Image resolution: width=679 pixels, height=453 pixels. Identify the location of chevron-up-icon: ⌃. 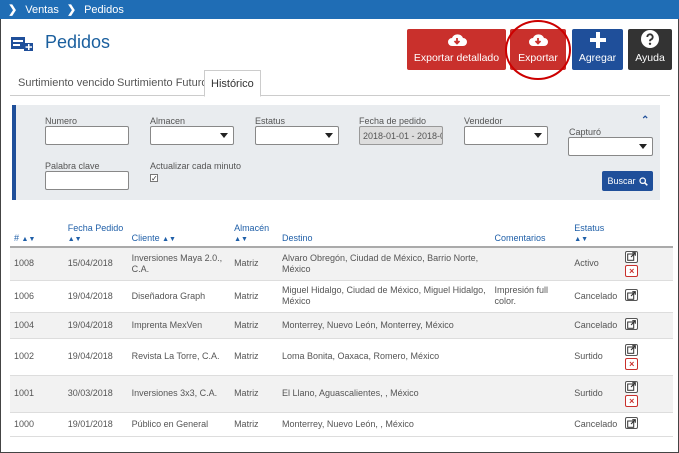
(645, 120).